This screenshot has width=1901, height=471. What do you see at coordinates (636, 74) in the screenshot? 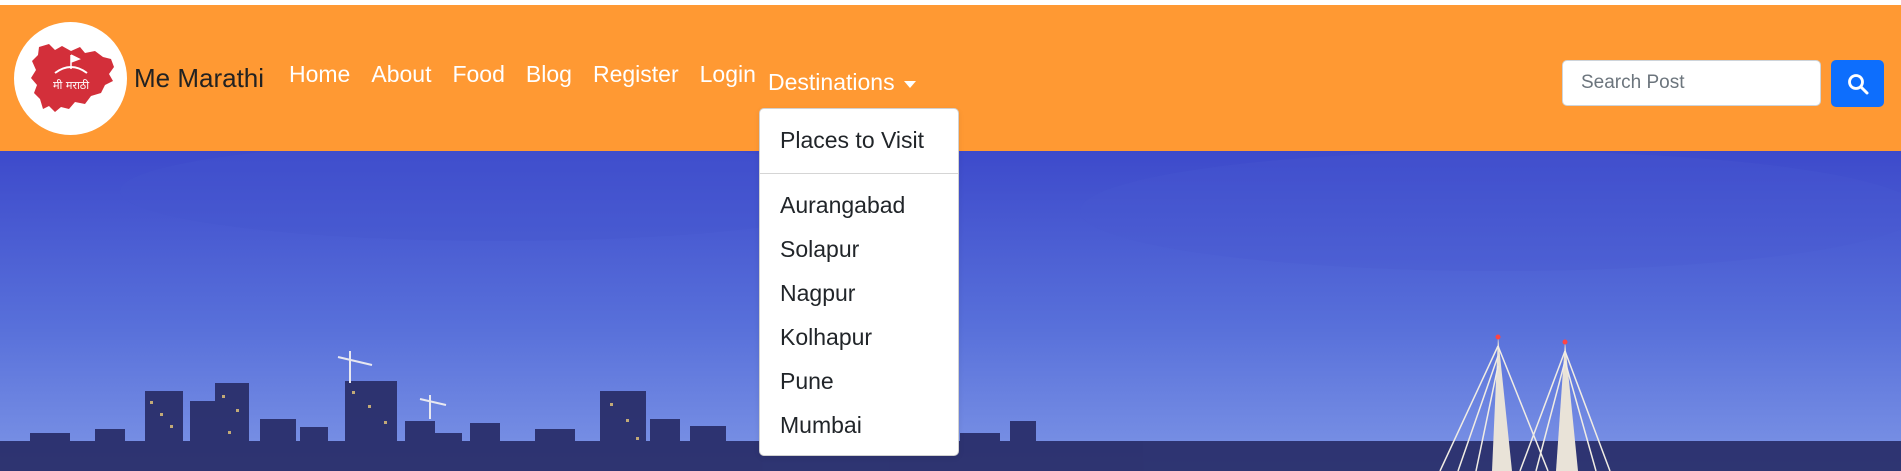
I see `nav-register: Register` at bounding box center [636, 74].